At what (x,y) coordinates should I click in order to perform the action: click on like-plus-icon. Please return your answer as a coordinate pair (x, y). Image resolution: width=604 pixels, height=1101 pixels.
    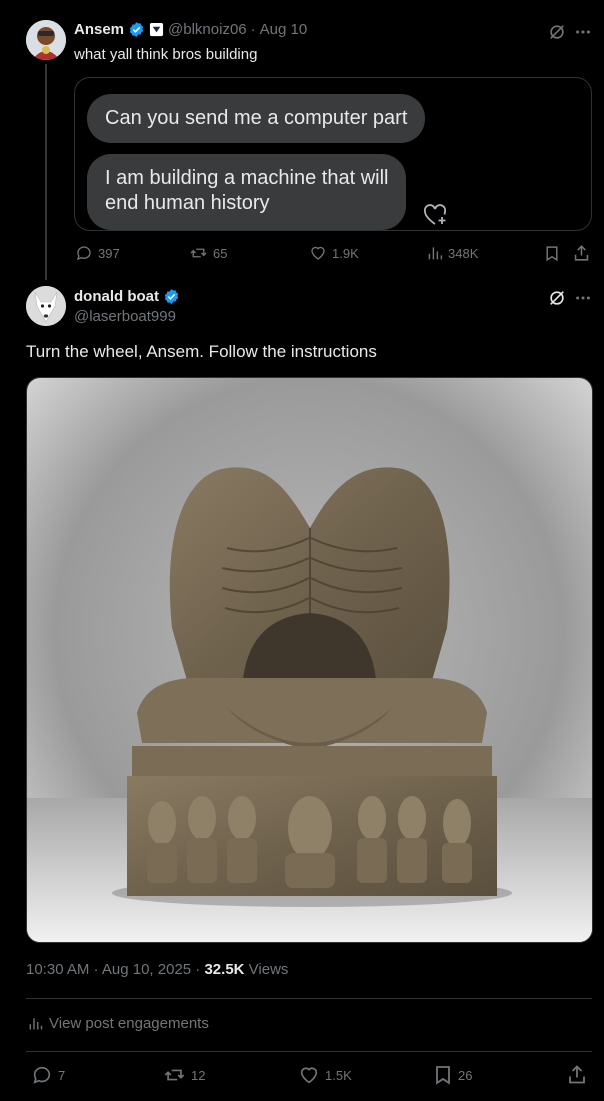
    Looking at the image, I should click on (436, 215).